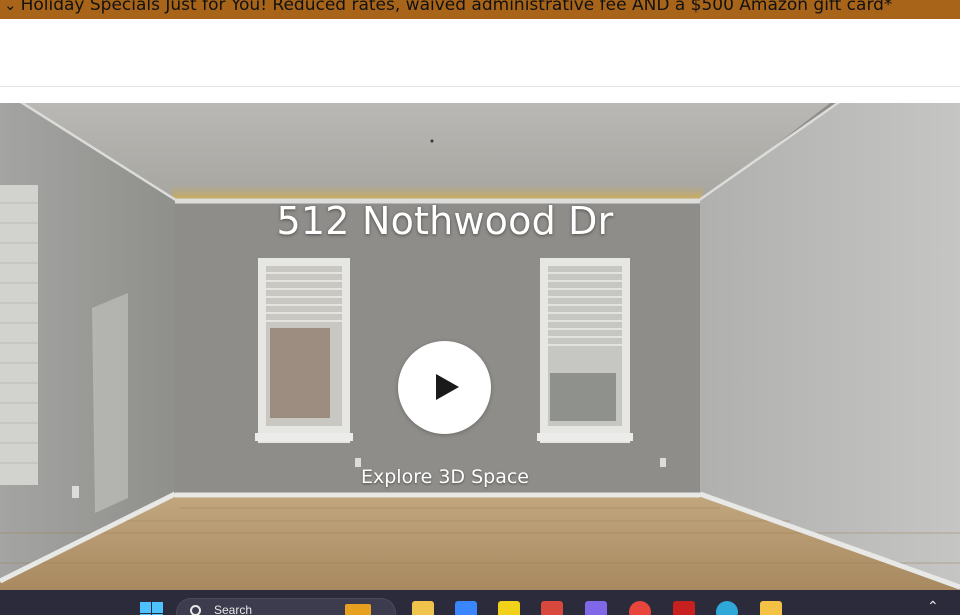  Describe the element at coordinates (480, 53) in the screenshot. I see `site-header` at that location.